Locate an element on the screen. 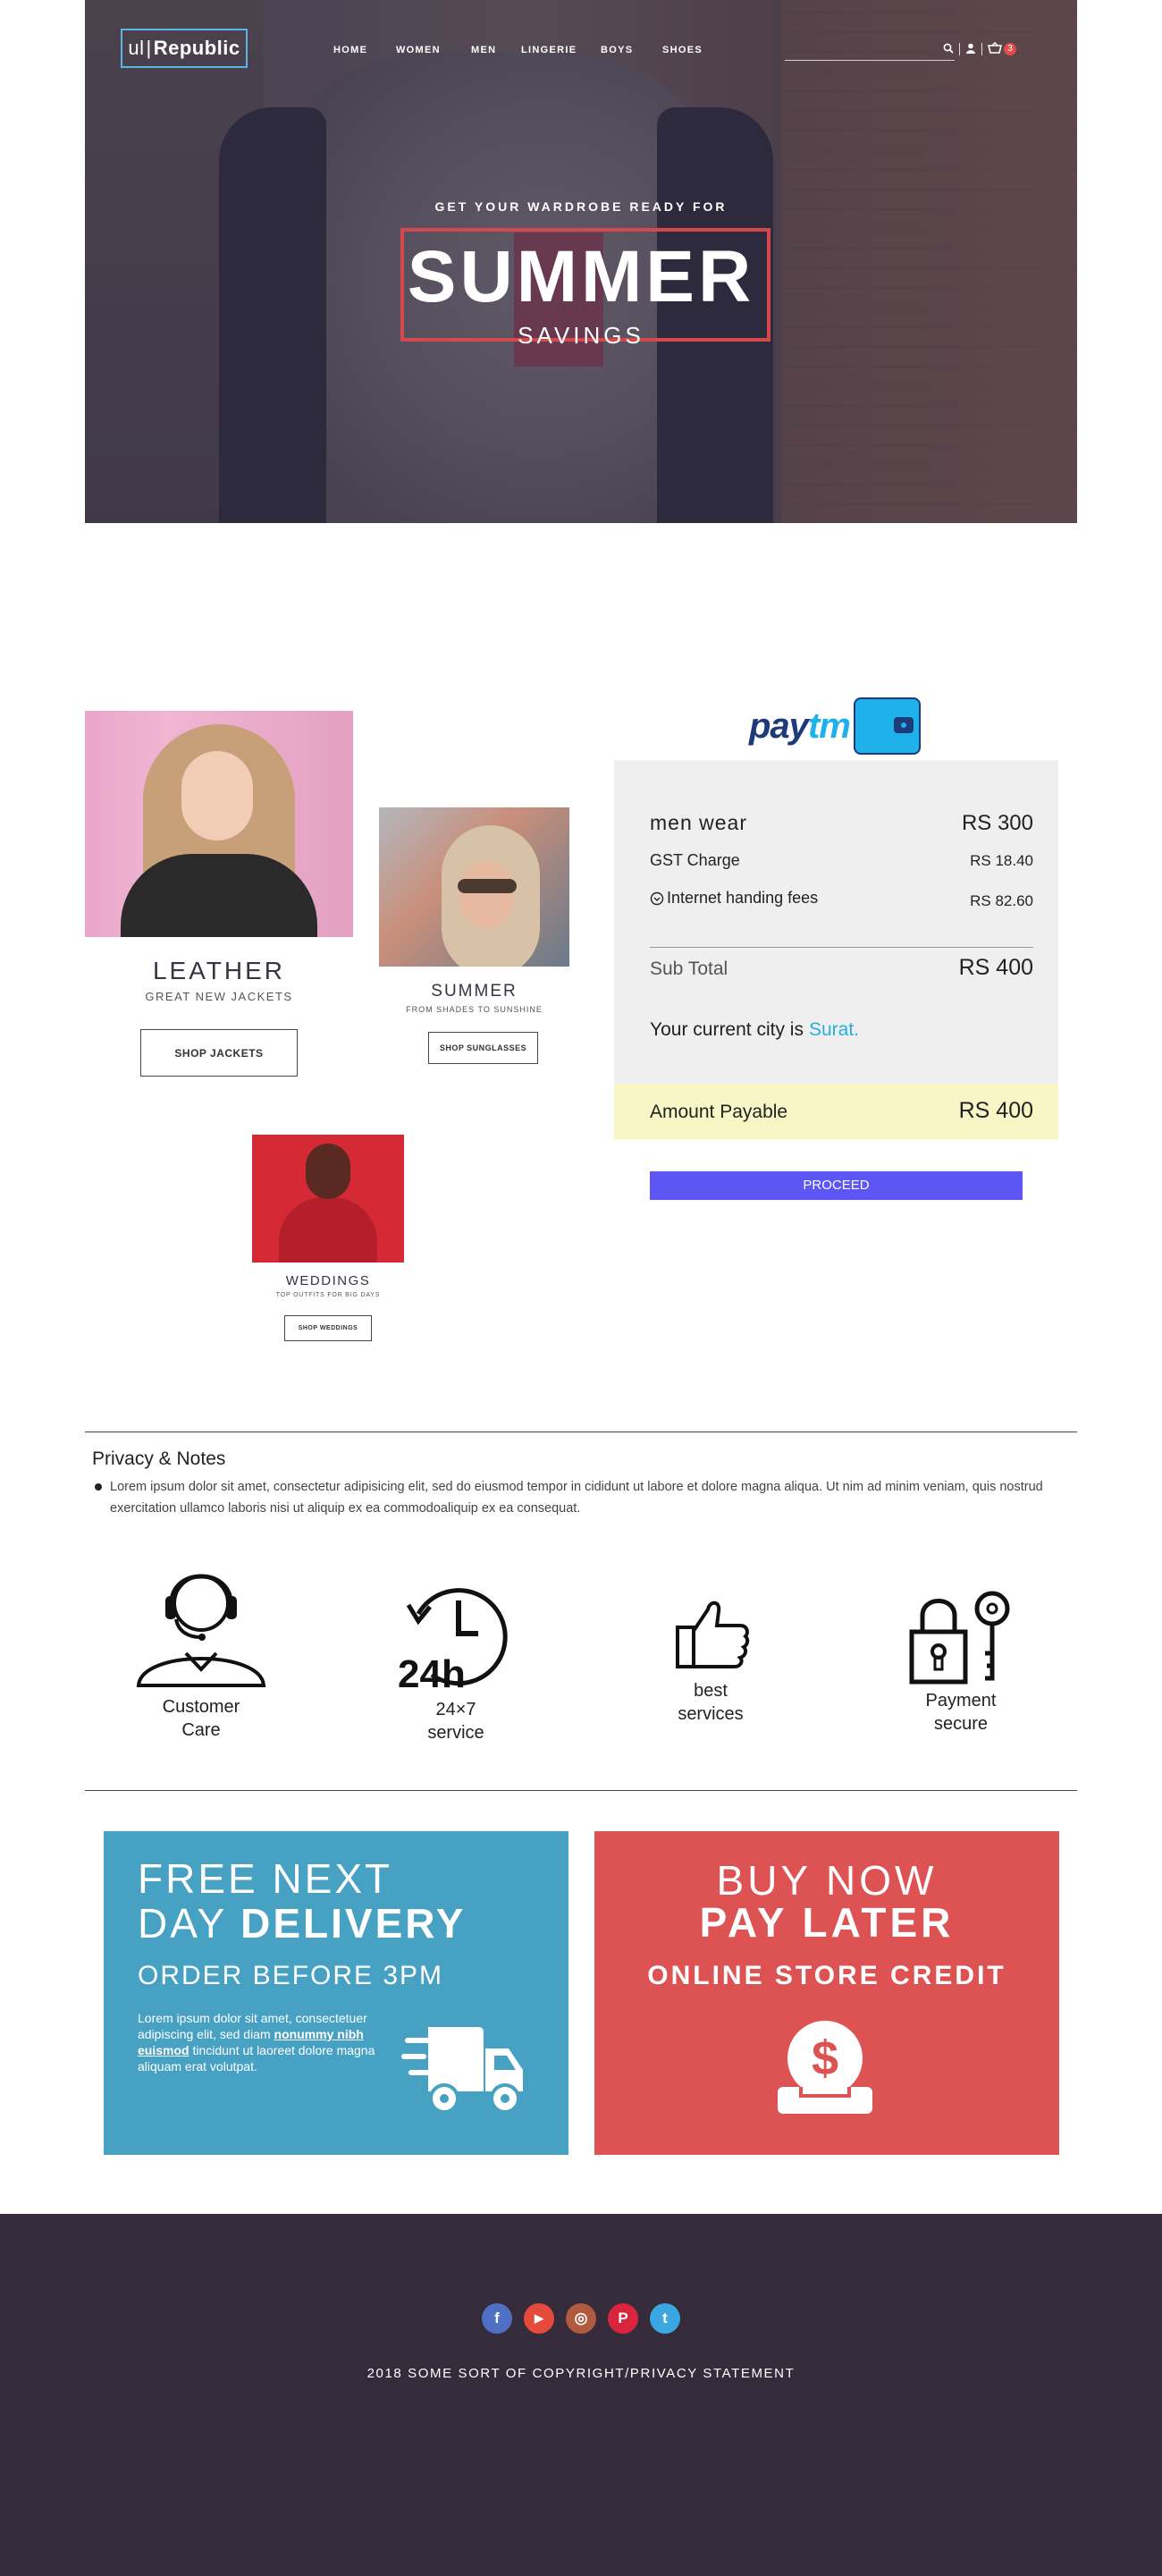  weddings-title: WEDDINGS is located at coordinates (328, 1280).